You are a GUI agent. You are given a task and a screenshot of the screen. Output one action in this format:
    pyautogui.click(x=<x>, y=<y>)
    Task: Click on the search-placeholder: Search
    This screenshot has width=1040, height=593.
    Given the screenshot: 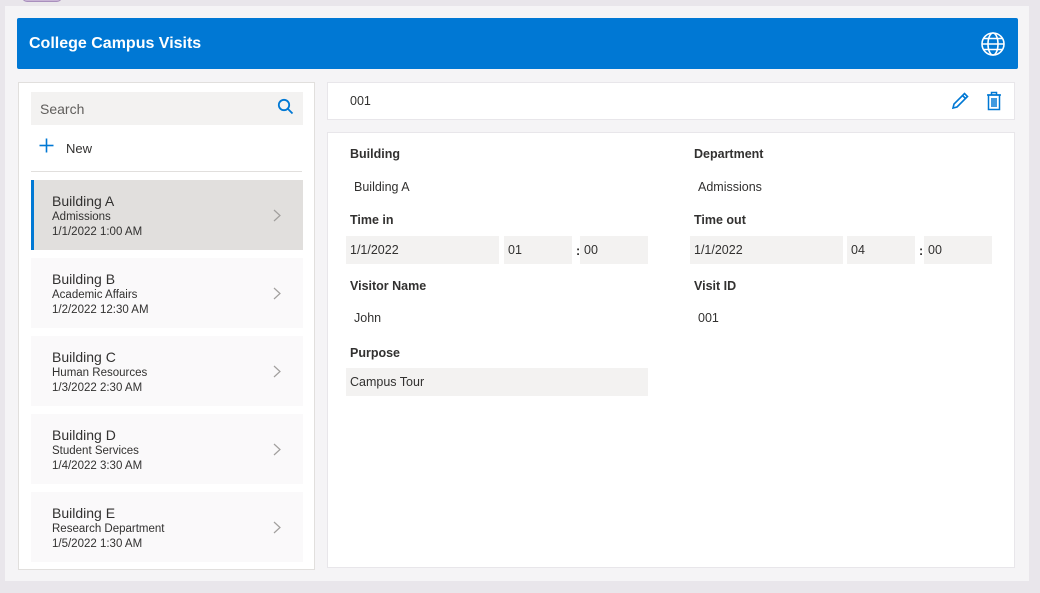 What is the action you would take?
    pyautogui.click(x=62, y=108)
    